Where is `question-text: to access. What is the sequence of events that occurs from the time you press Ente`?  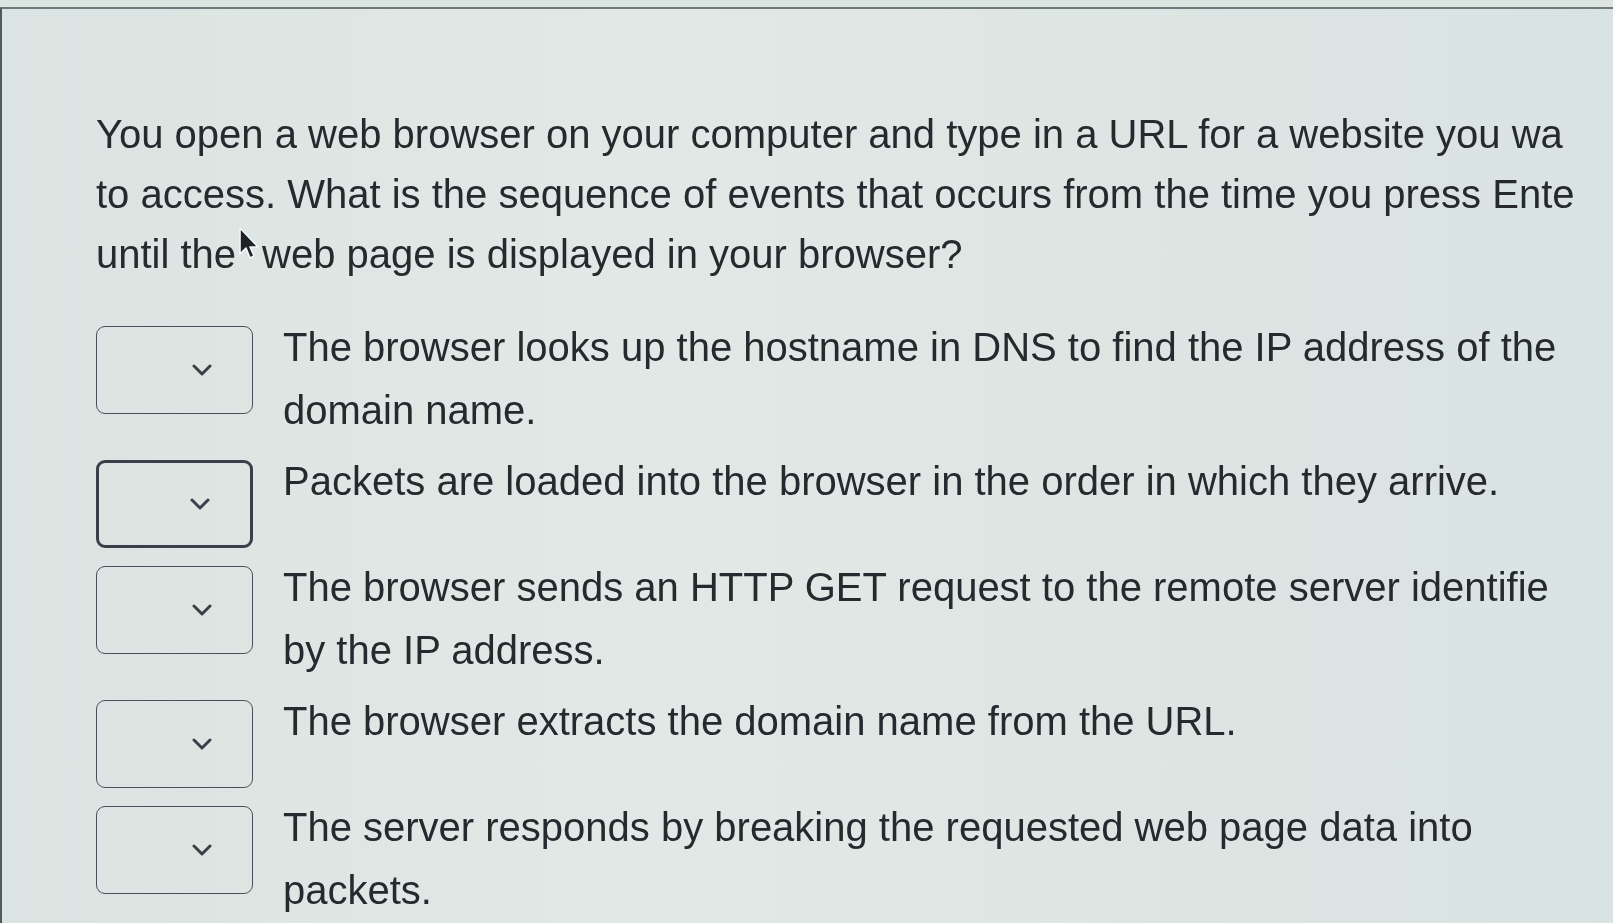 question-text: to access. What is the sequence of events that occurs from the time you press Ente is located at coordinates (835, 194).